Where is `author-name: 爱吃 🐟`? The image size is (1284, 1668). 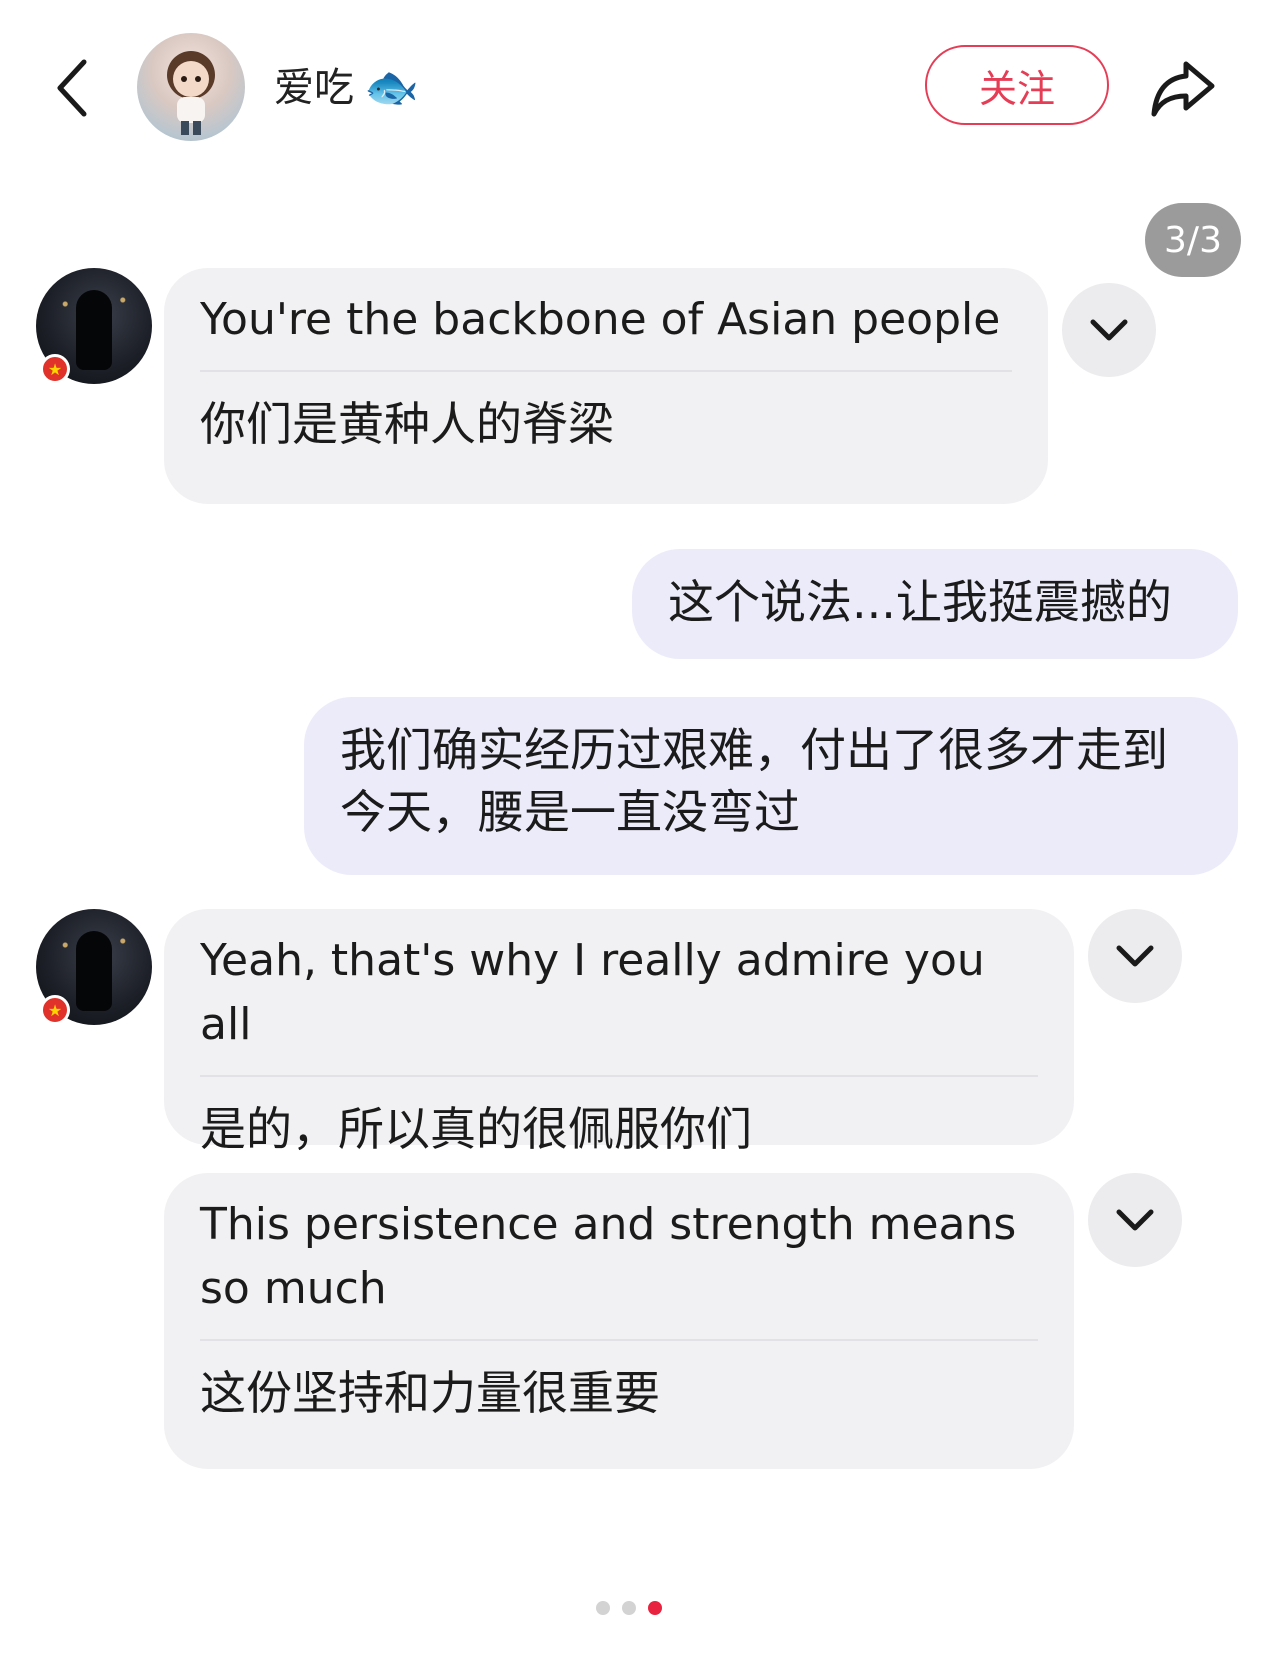
author-name: 爱吃 🐟 is located at coordinates (346, 88).